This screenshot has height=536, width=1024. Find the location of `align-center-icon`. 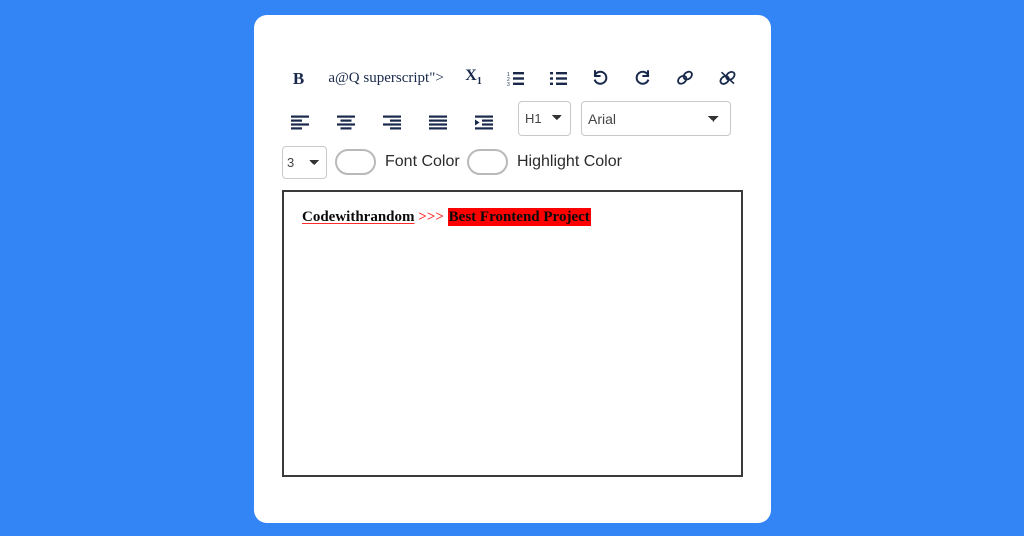

align-center-icon is located at coordinates (346, 122).